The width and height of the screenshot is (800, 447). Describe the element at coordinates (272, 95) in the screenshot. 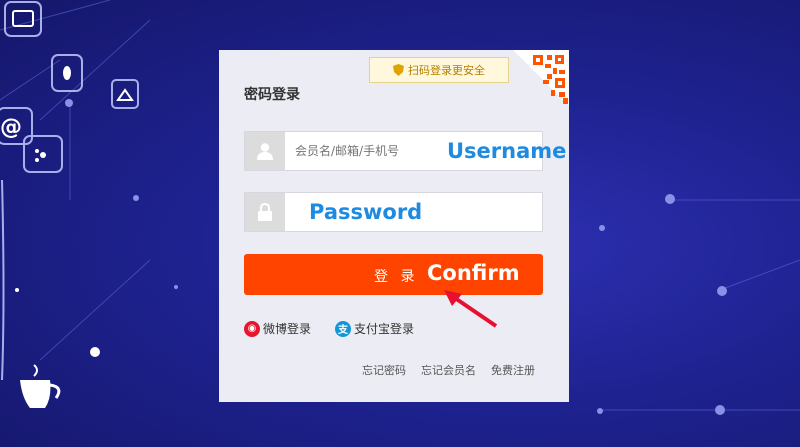

I see `page-title: 密码登录` at that location.